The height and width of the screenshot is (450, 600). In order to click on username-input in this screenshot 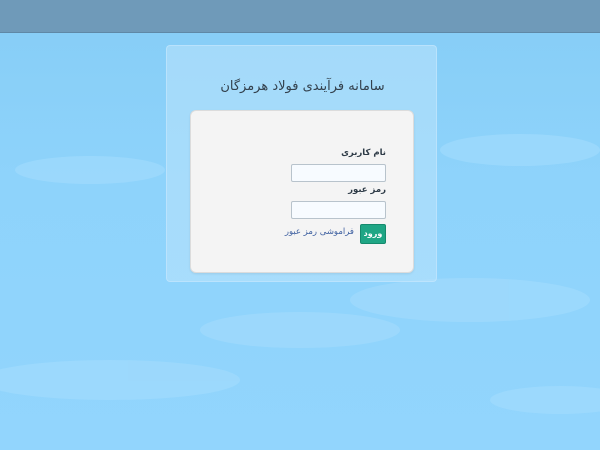, I will do `click(338, 173)`.